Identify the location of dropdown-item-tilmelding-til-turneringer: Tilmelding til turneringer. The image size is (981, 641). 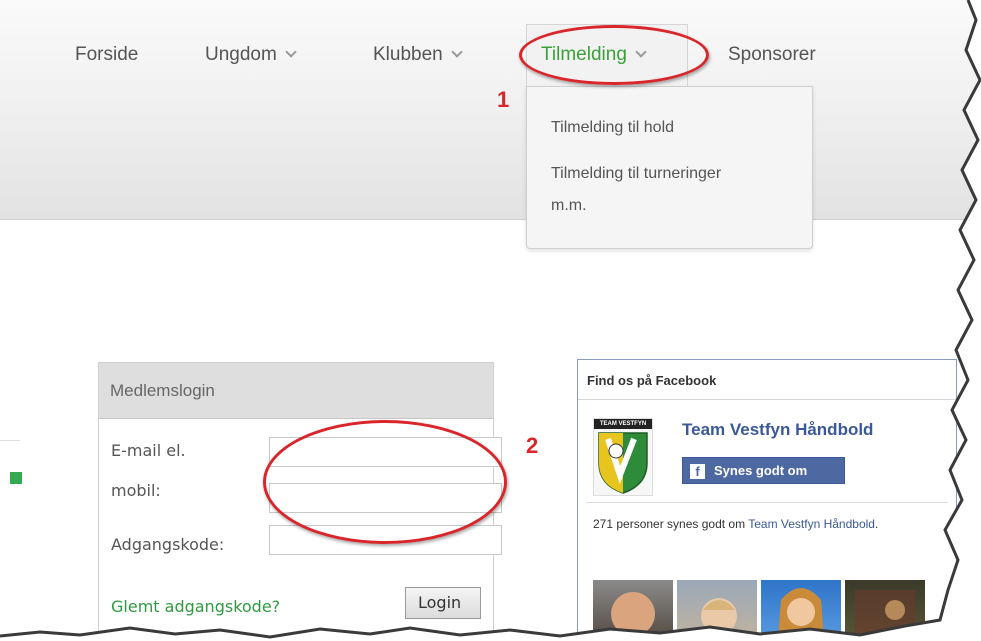
(636, 174).